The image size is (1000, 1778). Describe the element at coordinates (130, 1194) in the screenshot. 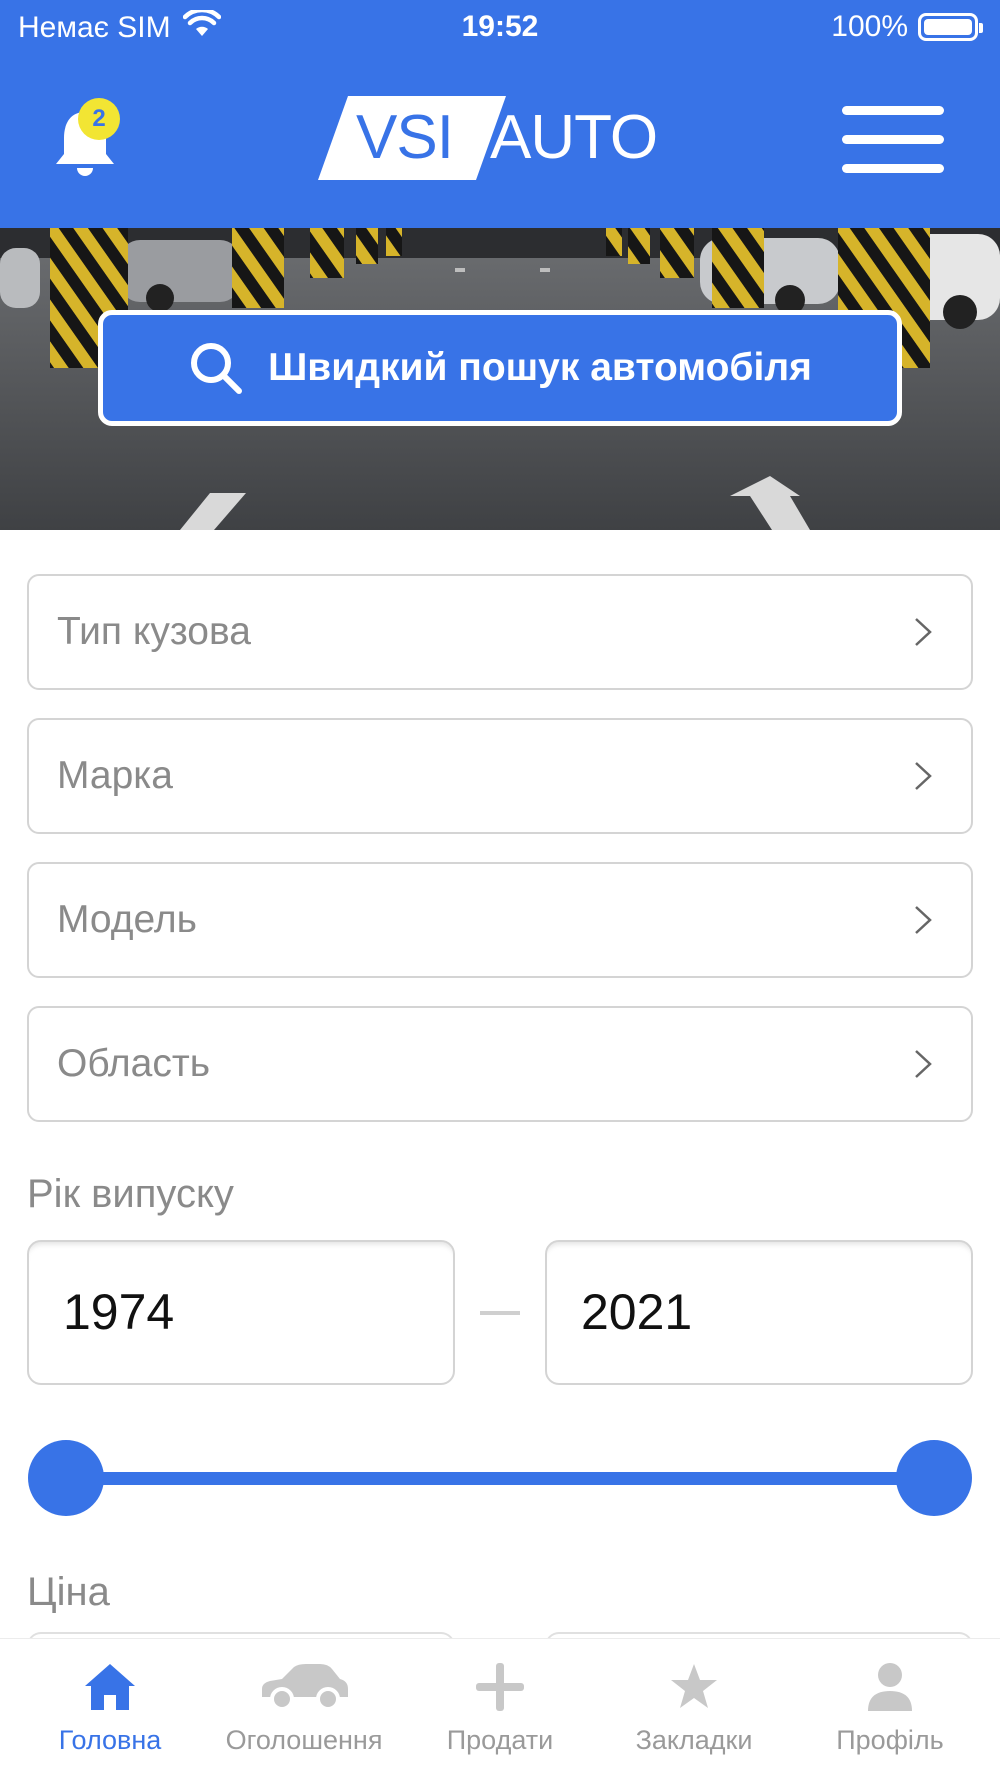

I see `year-section-label: Рік випуску` at that location.